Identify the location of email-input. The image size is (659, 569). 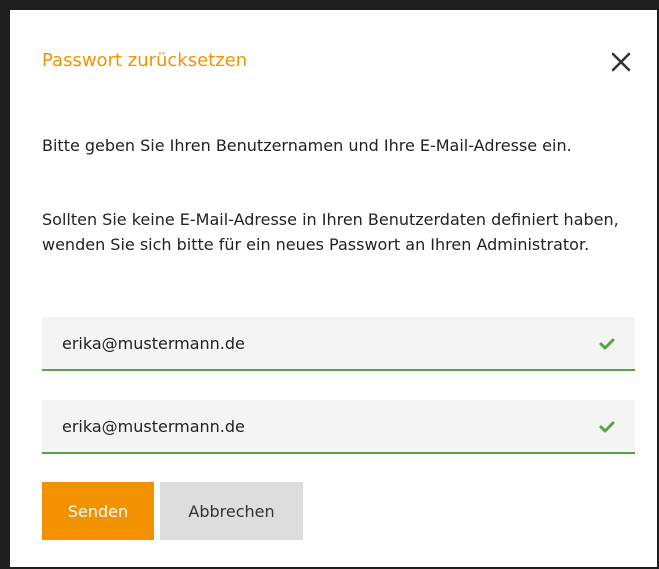
(322, 426).